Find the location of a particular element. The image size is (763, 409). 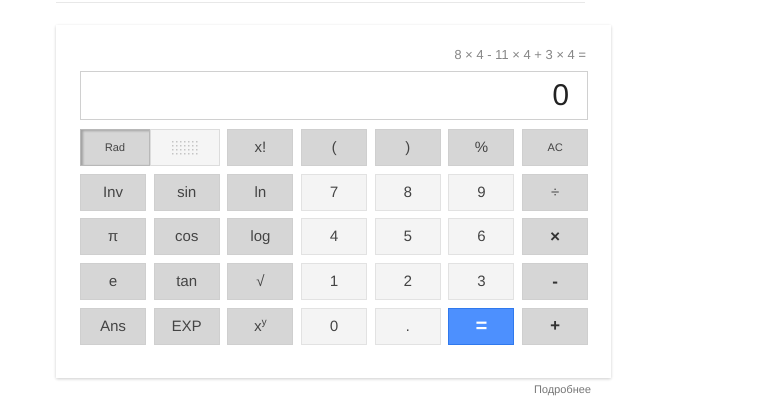

function-button: Inv is located at coordinates (113, 192).